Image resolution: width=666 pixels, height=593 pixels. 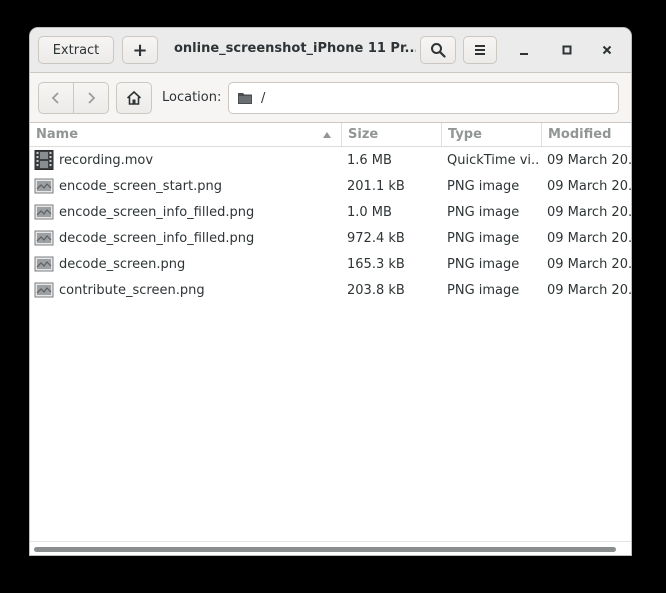 What do you see at coordinates (186, 134) in the screenshot?
I see `column-header-name: Name` at bounding box center [186, 134].